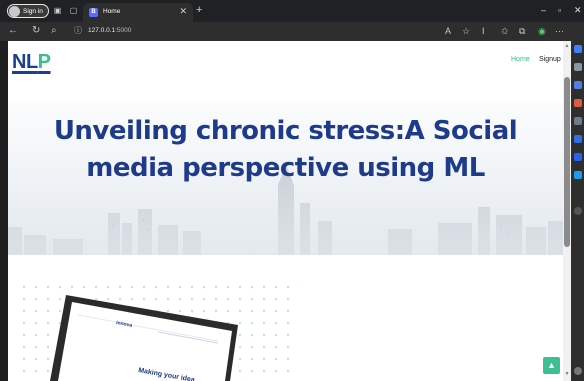 This screenshot has height=381, width=584. I want to click on minimize-button: –, so click(543, 10).